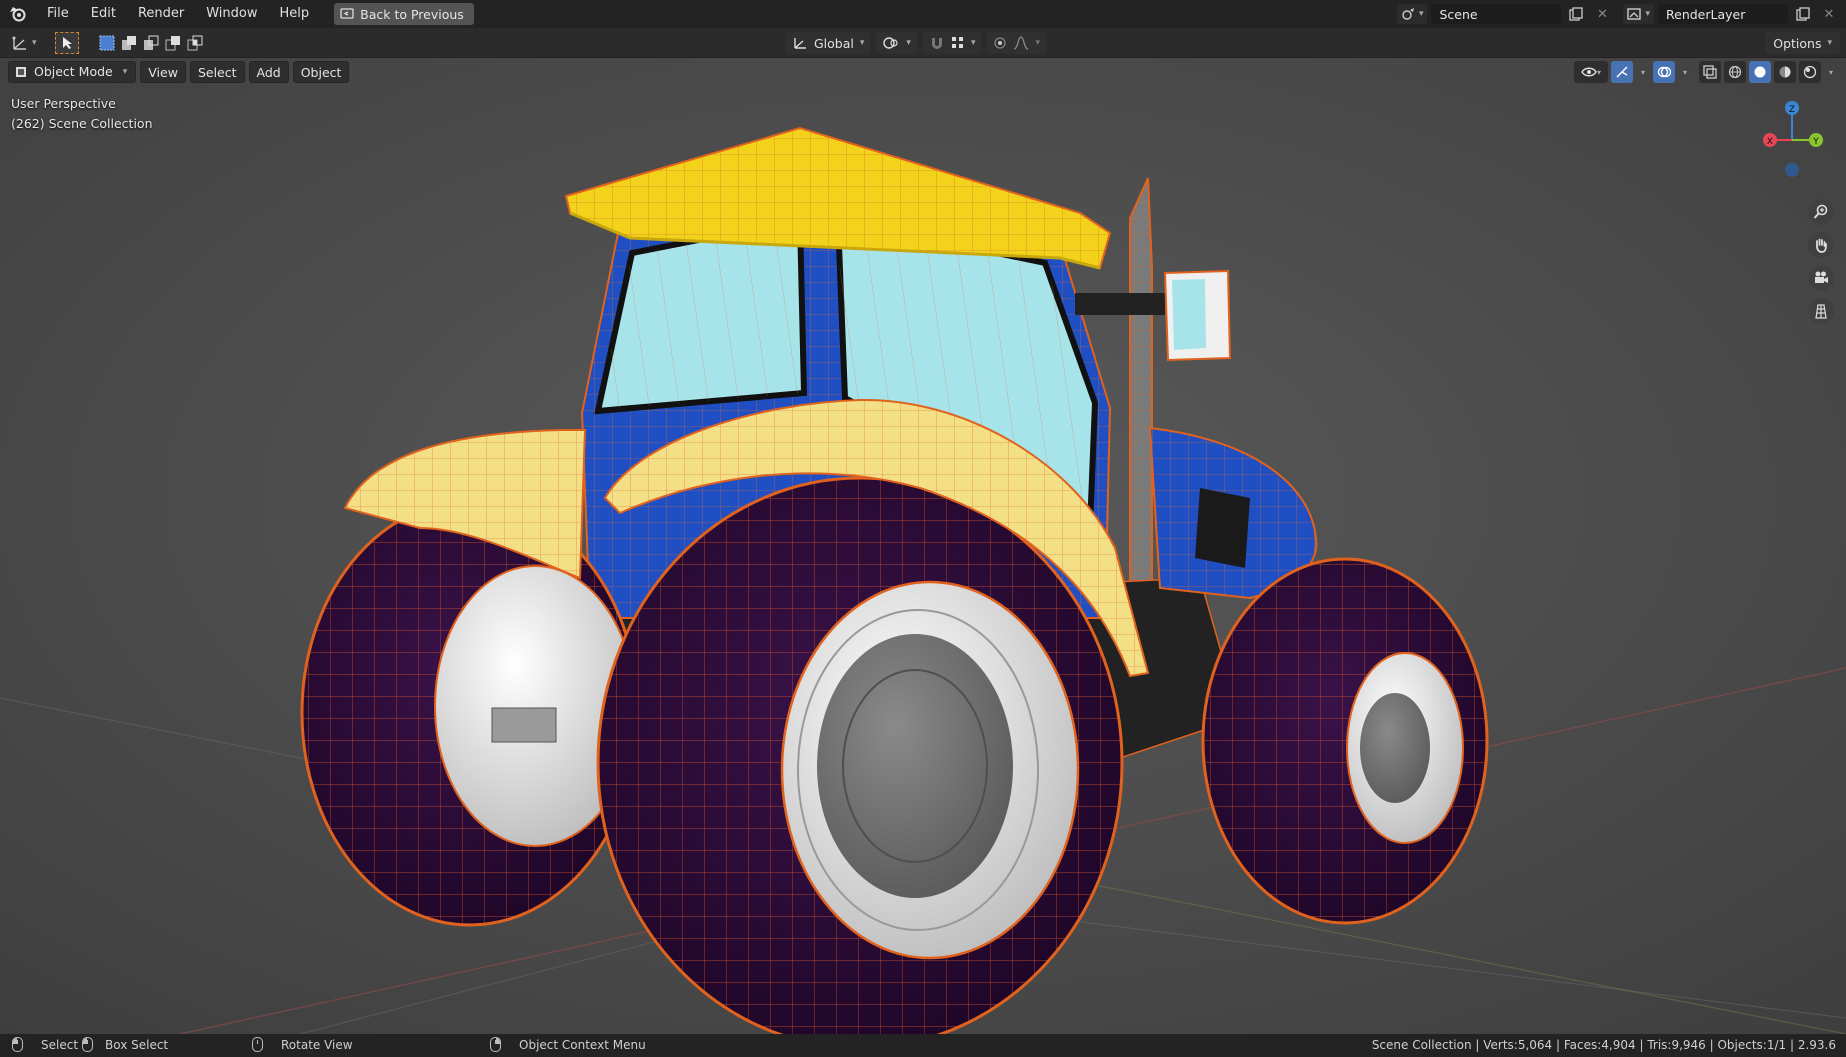 The width and height of the screenshot is (1846, 1057). Describe the element at coordinates (66, 42) in the screenshot. I see `select-tool-button` at that location.